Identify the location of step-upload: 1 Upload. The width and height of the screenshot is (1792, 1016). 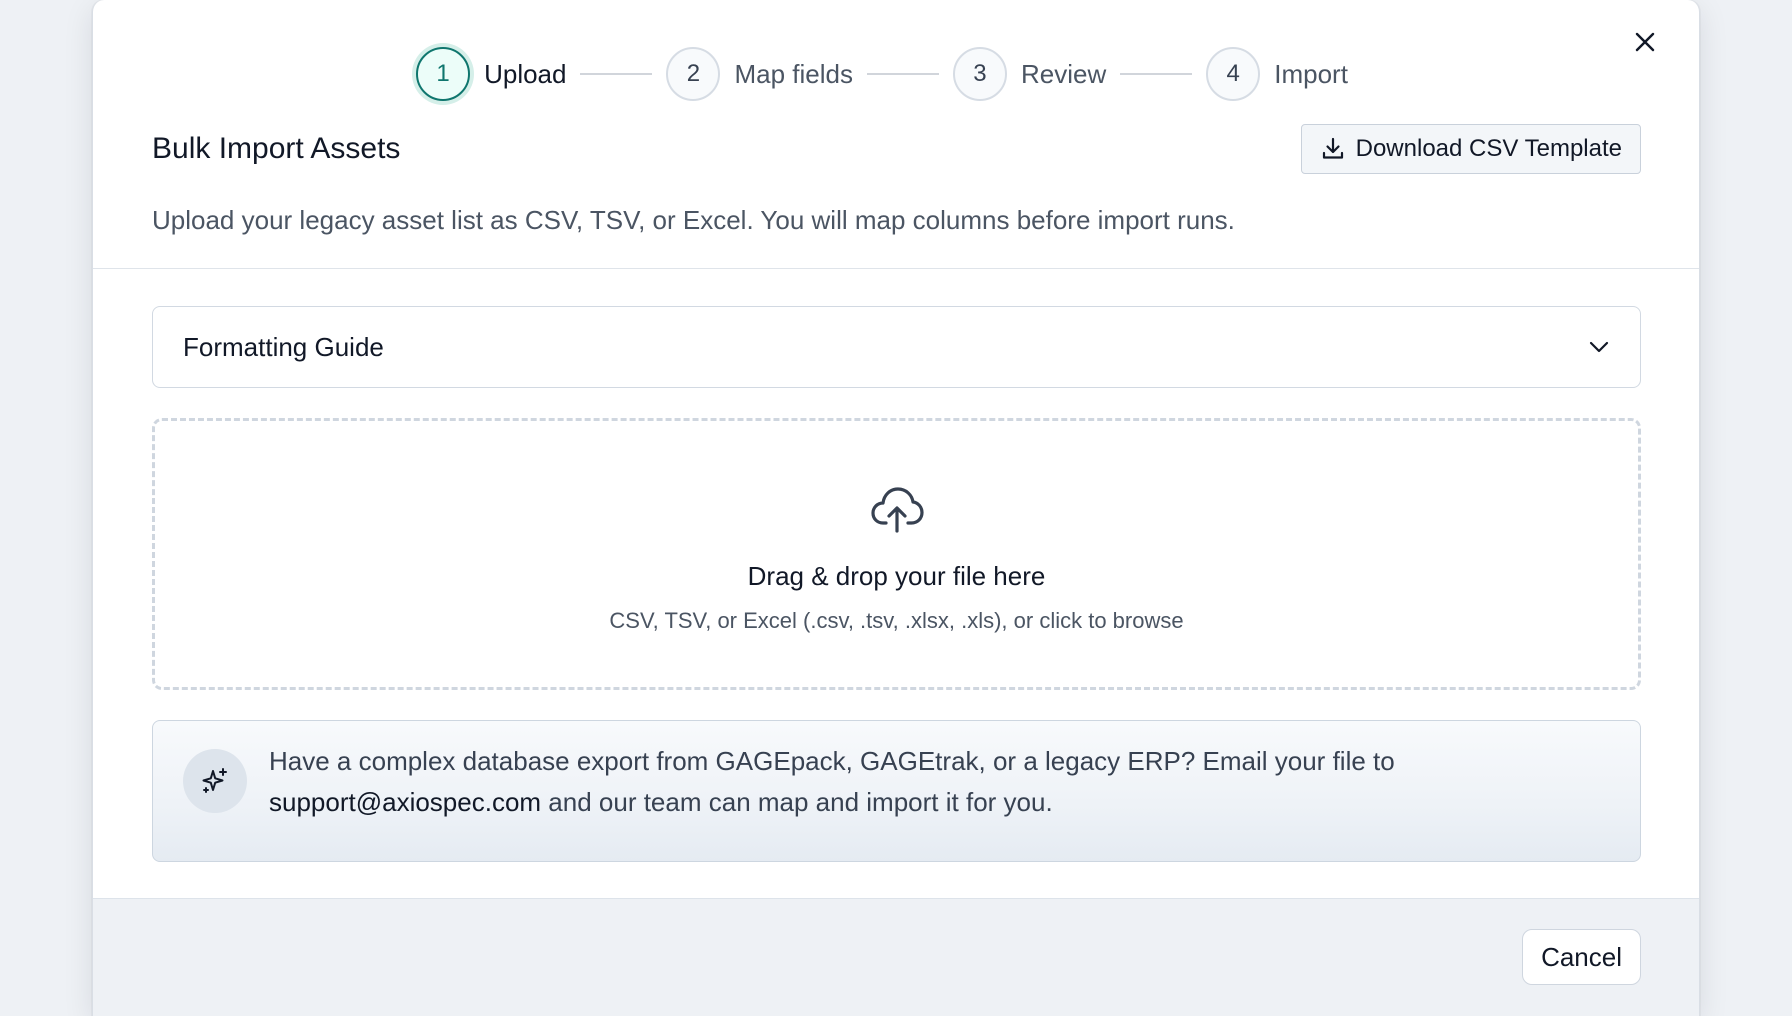
(491, 74).